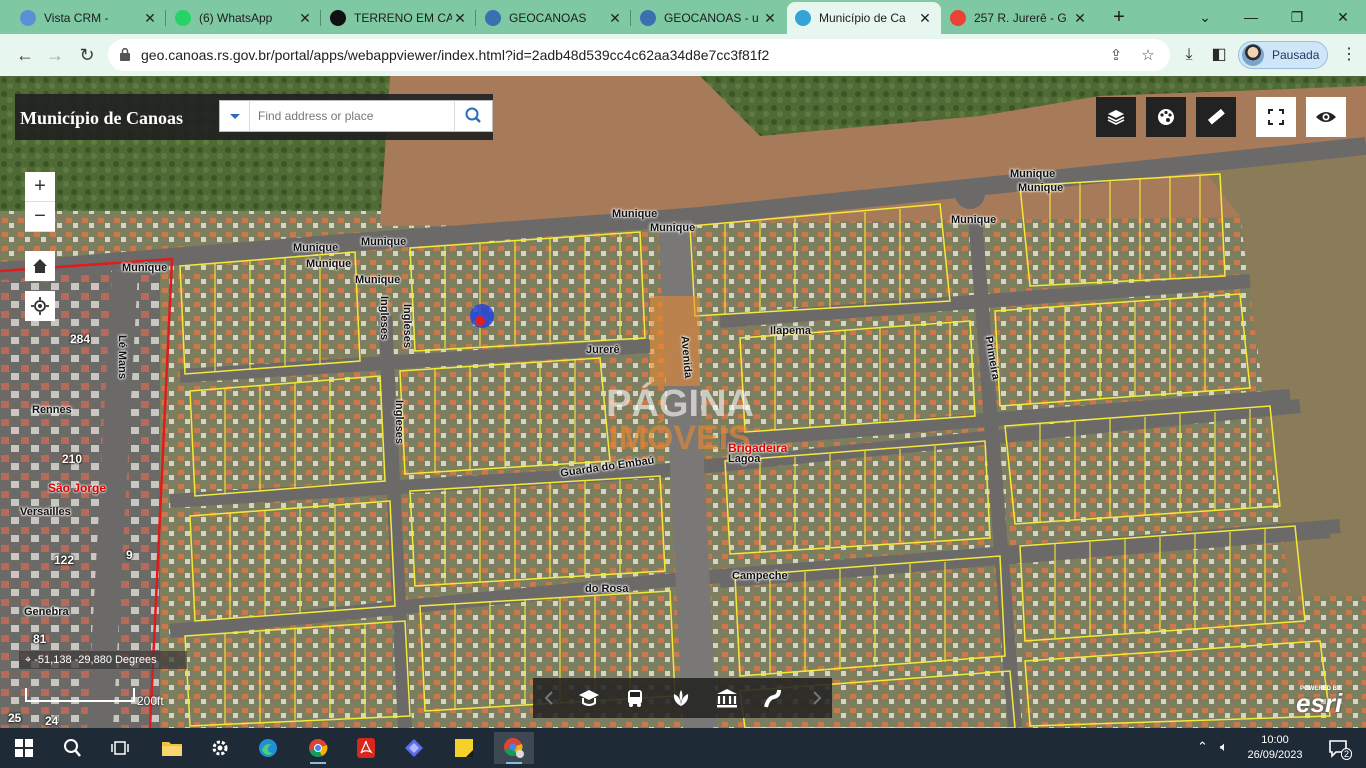 The image size is (1366, 768). I want to click on tab-title: Vista CRM -, so click(76, 18).